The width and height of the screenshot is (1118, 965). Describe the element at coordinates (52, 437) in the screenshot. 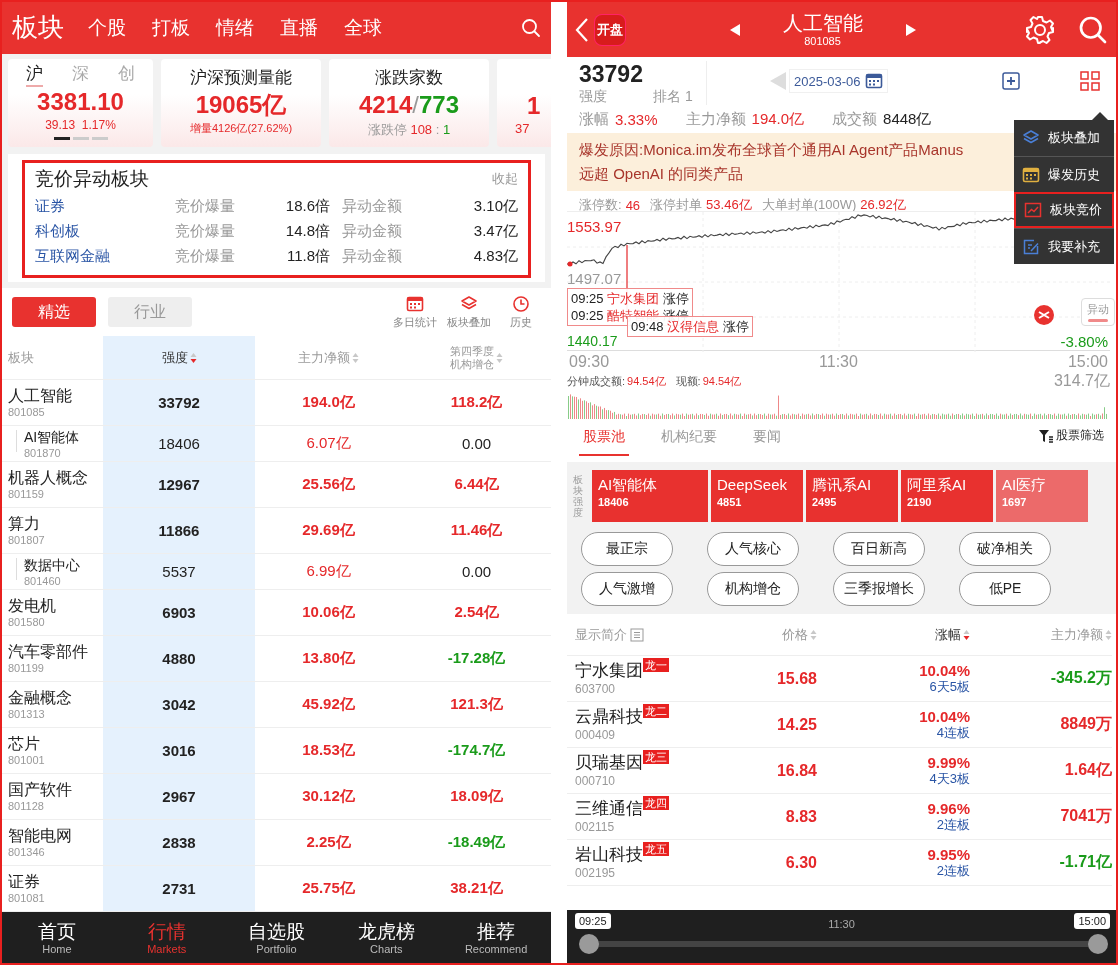

I see `sector-name: AI智能体` at that location.